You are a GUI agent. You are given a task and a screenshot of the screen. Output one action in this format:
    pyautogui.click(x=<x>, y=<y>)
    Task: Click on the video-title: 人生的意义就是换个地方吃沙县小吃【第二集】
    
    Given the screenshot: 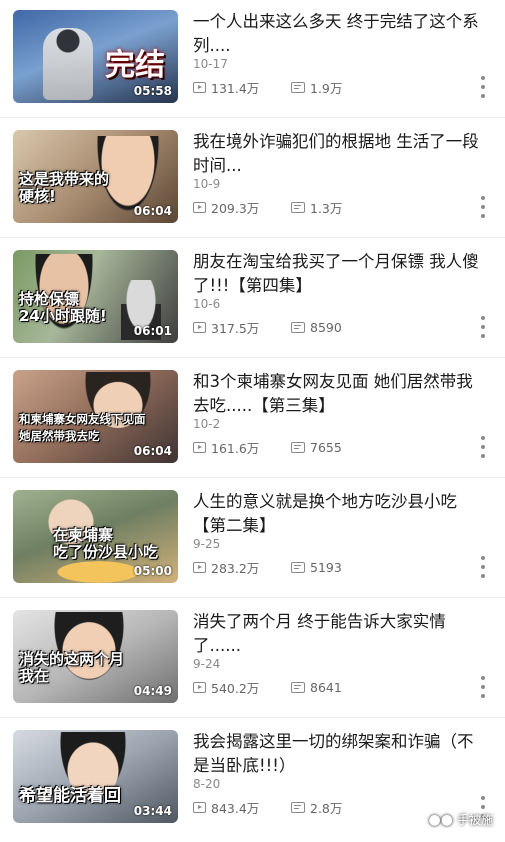 What is the action you would take?
    pyautogui.click(x=338, y=514)
    